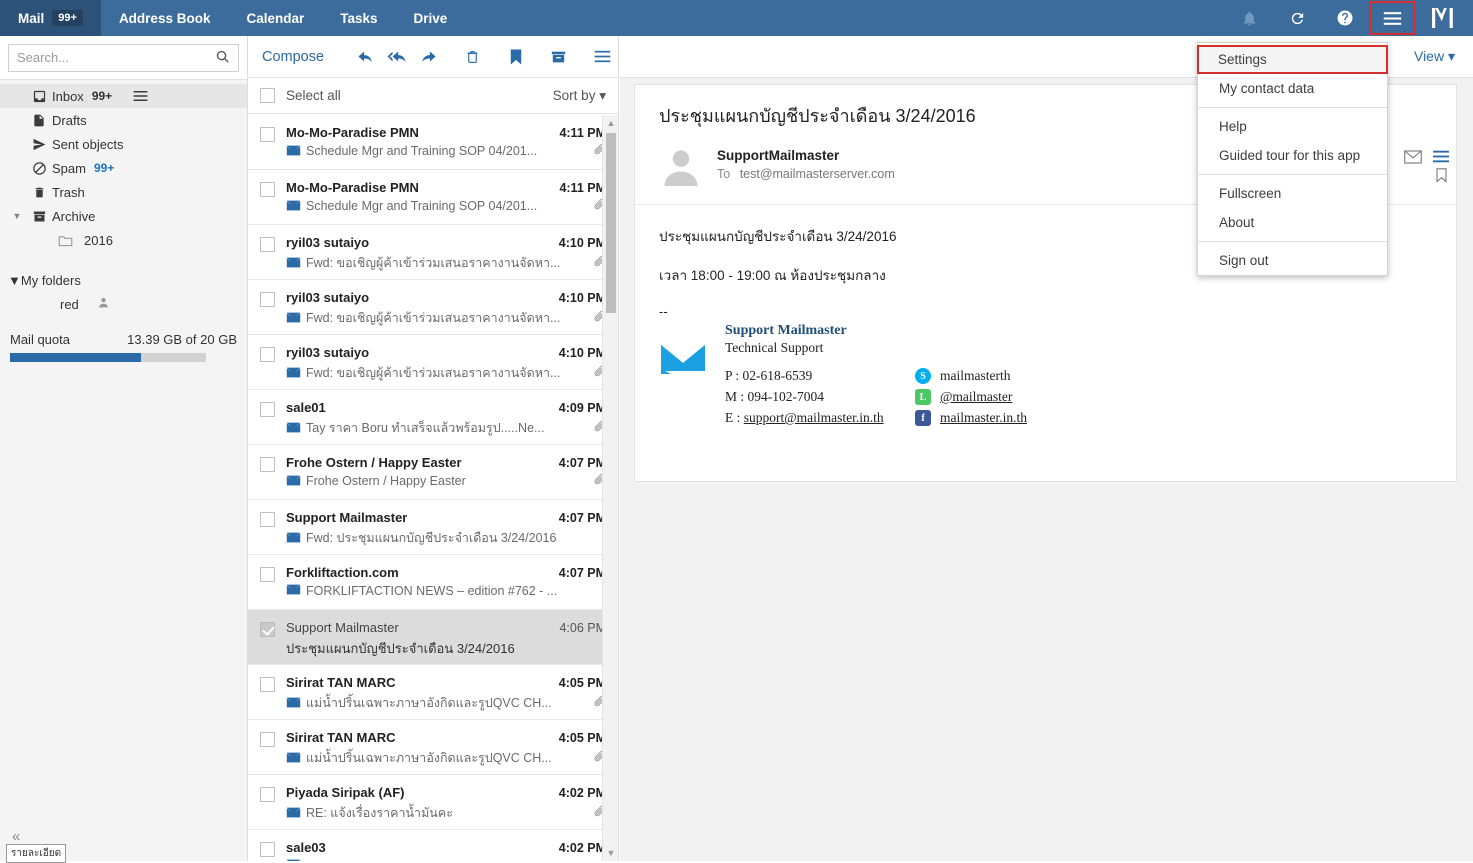 The height and width of the screenshot is (863, 1473). I want to click on menu-item-sign-out: Sign out, so click(1292, 260).